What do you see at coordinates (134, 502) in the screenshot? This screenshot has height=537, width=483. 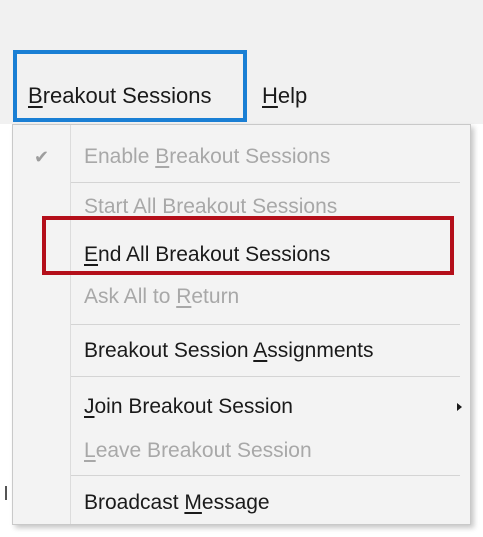 I see `label-pre: Broadcast` at bounding box center [134, 502].